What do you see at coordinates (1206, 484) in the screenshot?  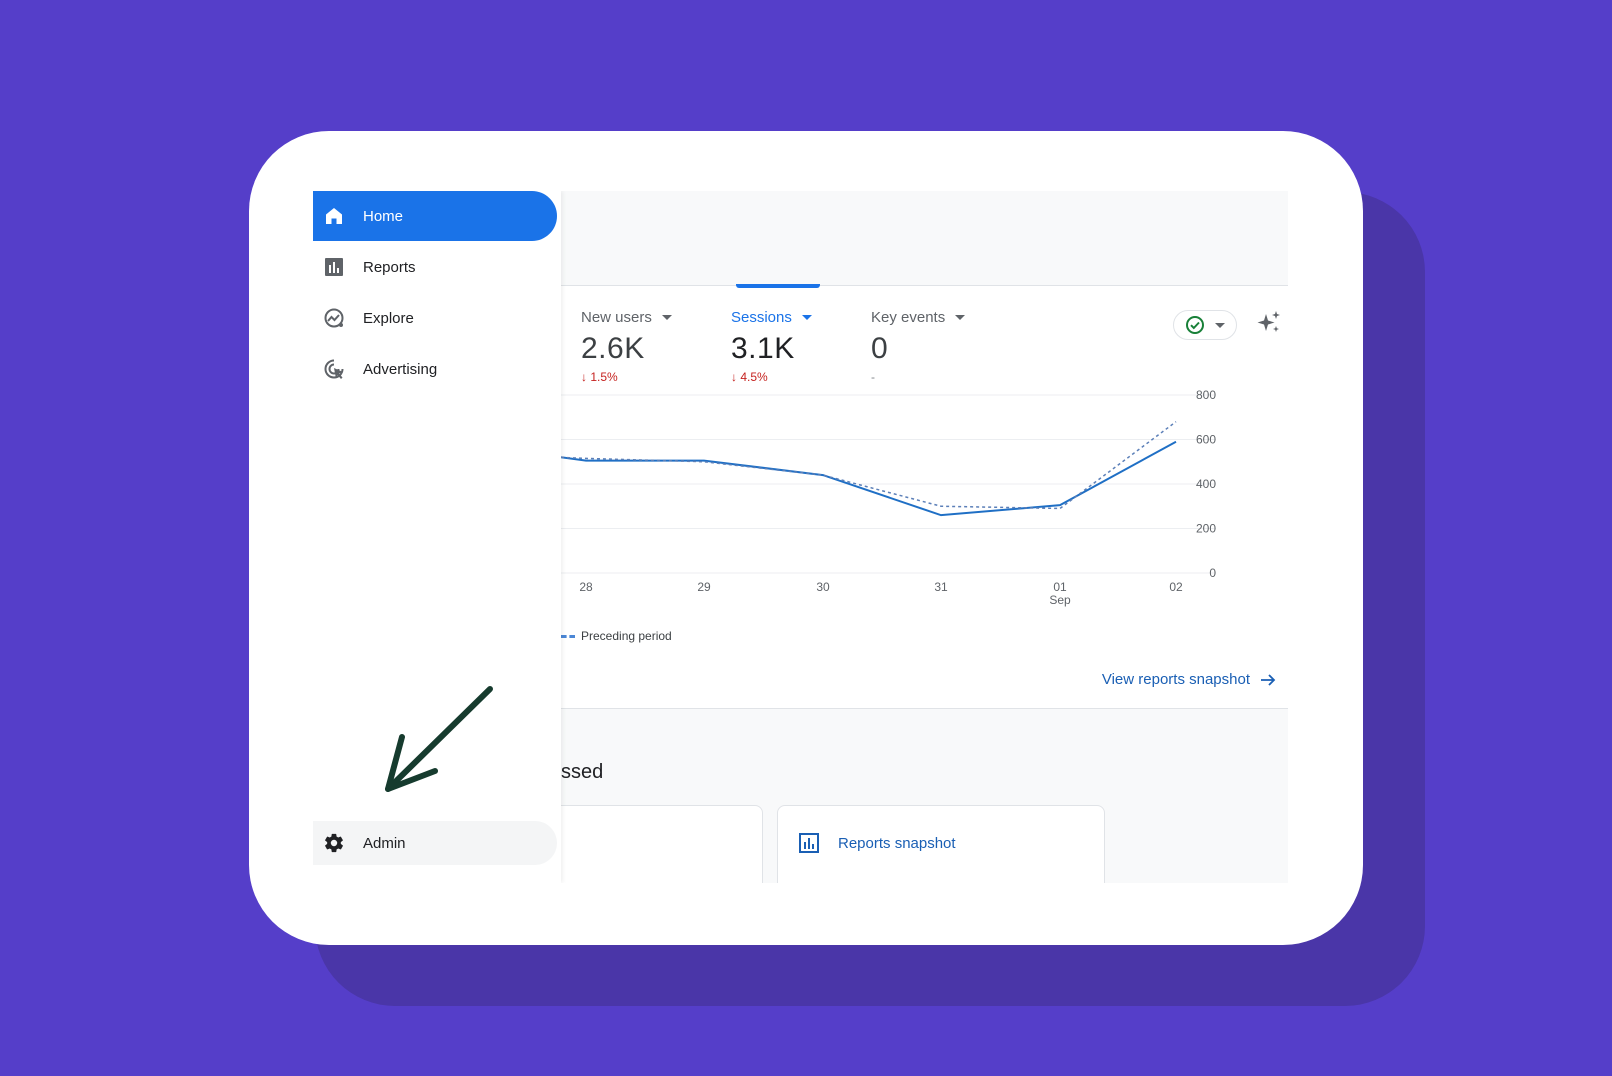 I see `y-tick-label: 400` at bounding box center [1206, 484].